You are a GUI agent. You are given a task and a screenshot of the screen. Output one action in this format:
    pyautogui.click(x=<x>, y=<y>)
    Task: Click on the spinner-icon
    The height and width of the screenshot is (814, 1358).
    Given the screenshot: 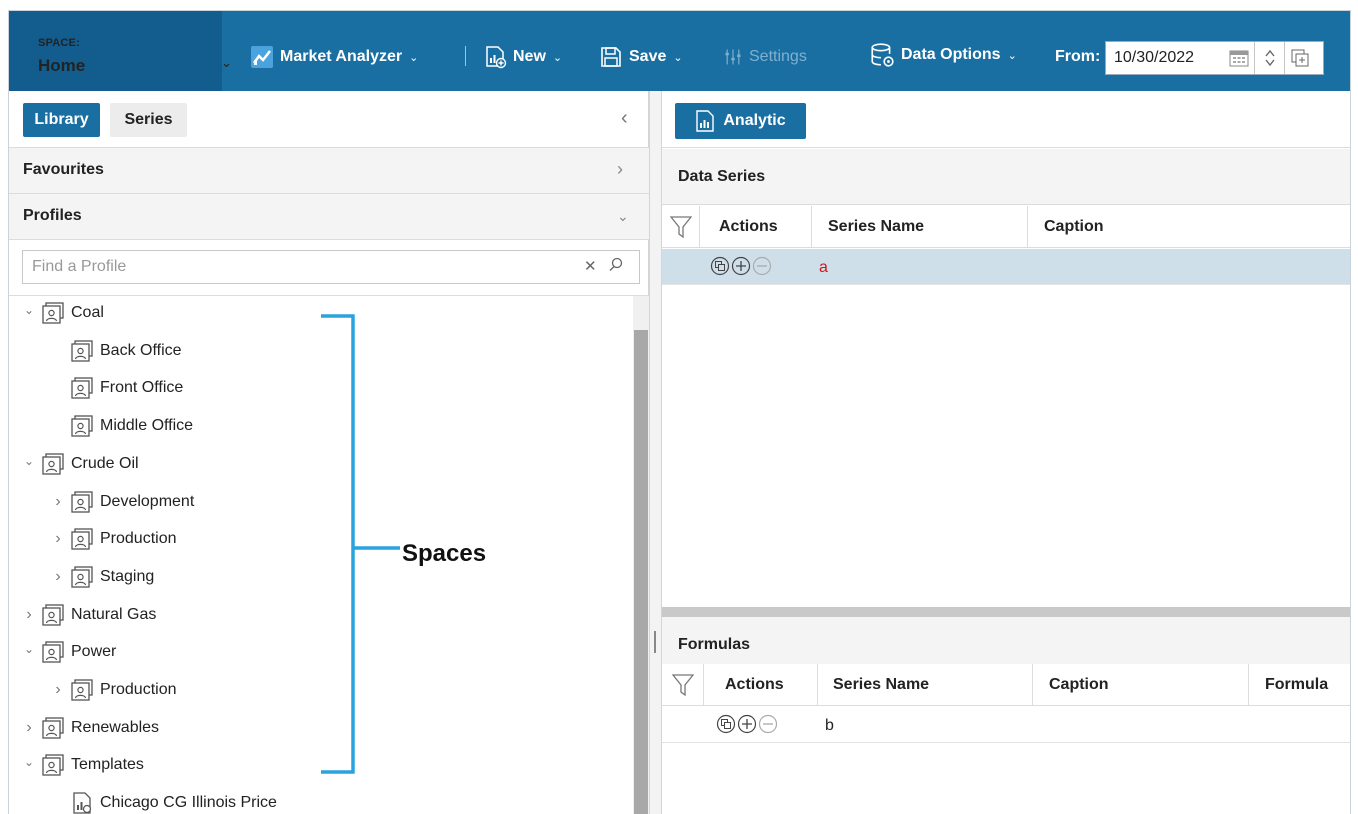 What is the action you would take?
    pyautogui.click(x=1269, y=58)
    